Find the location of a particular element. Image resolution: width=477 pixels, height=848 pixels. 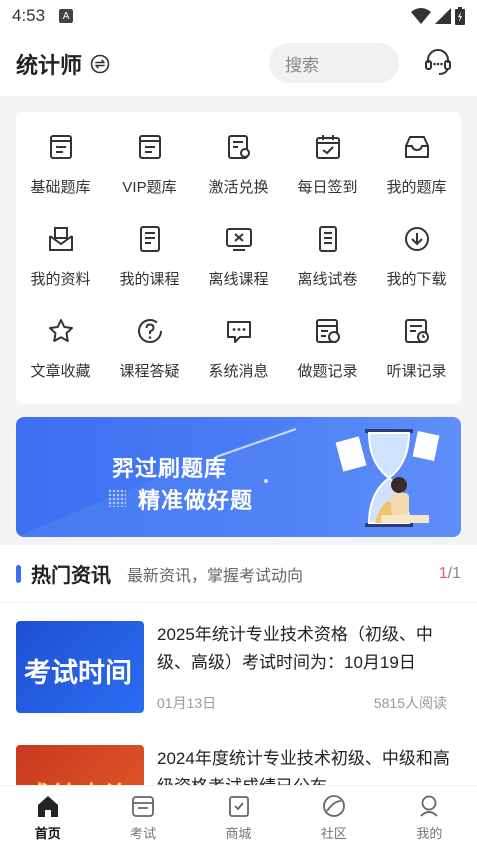

grid-item-label: 离线试卷 is located at coordinates (327, 279).